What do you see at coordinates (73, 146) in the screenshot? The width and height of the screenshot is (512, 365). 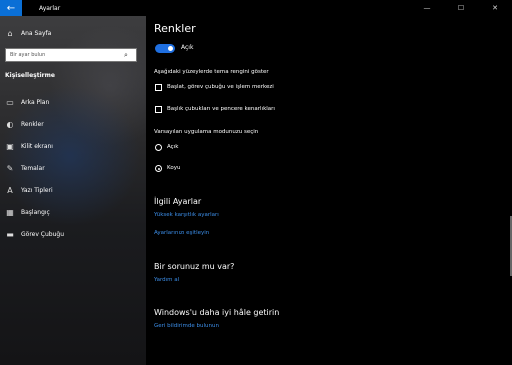 I see `sidebar-item-lock-screen: ▣ Kilit ekranı` at bounding box center [73, 146].